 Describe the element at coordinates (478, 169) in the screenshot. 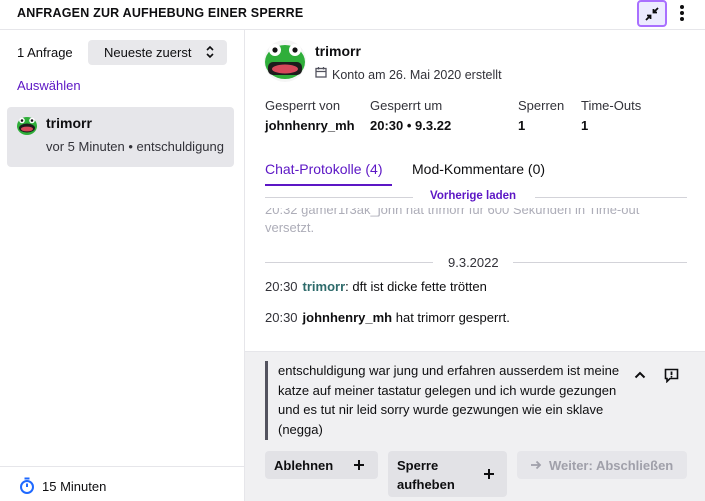

I see `tab-mod-comments: Mod-Kommentare (0)` at that location.